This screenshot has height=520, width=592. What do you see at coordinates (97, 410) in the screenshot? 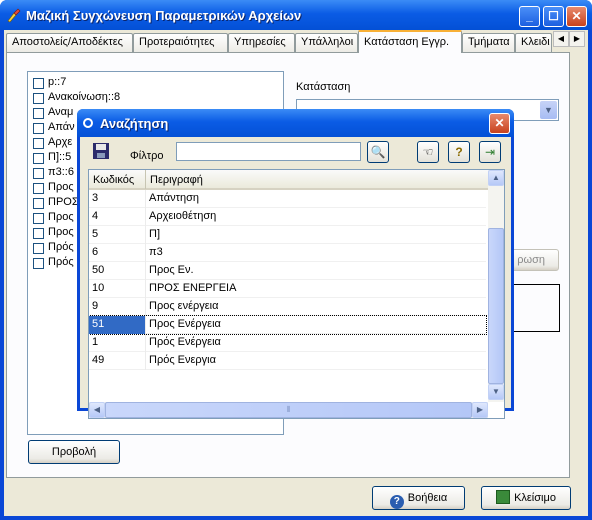
I see `scroll-left-icon: ◀` at bounding box center [97, 410].